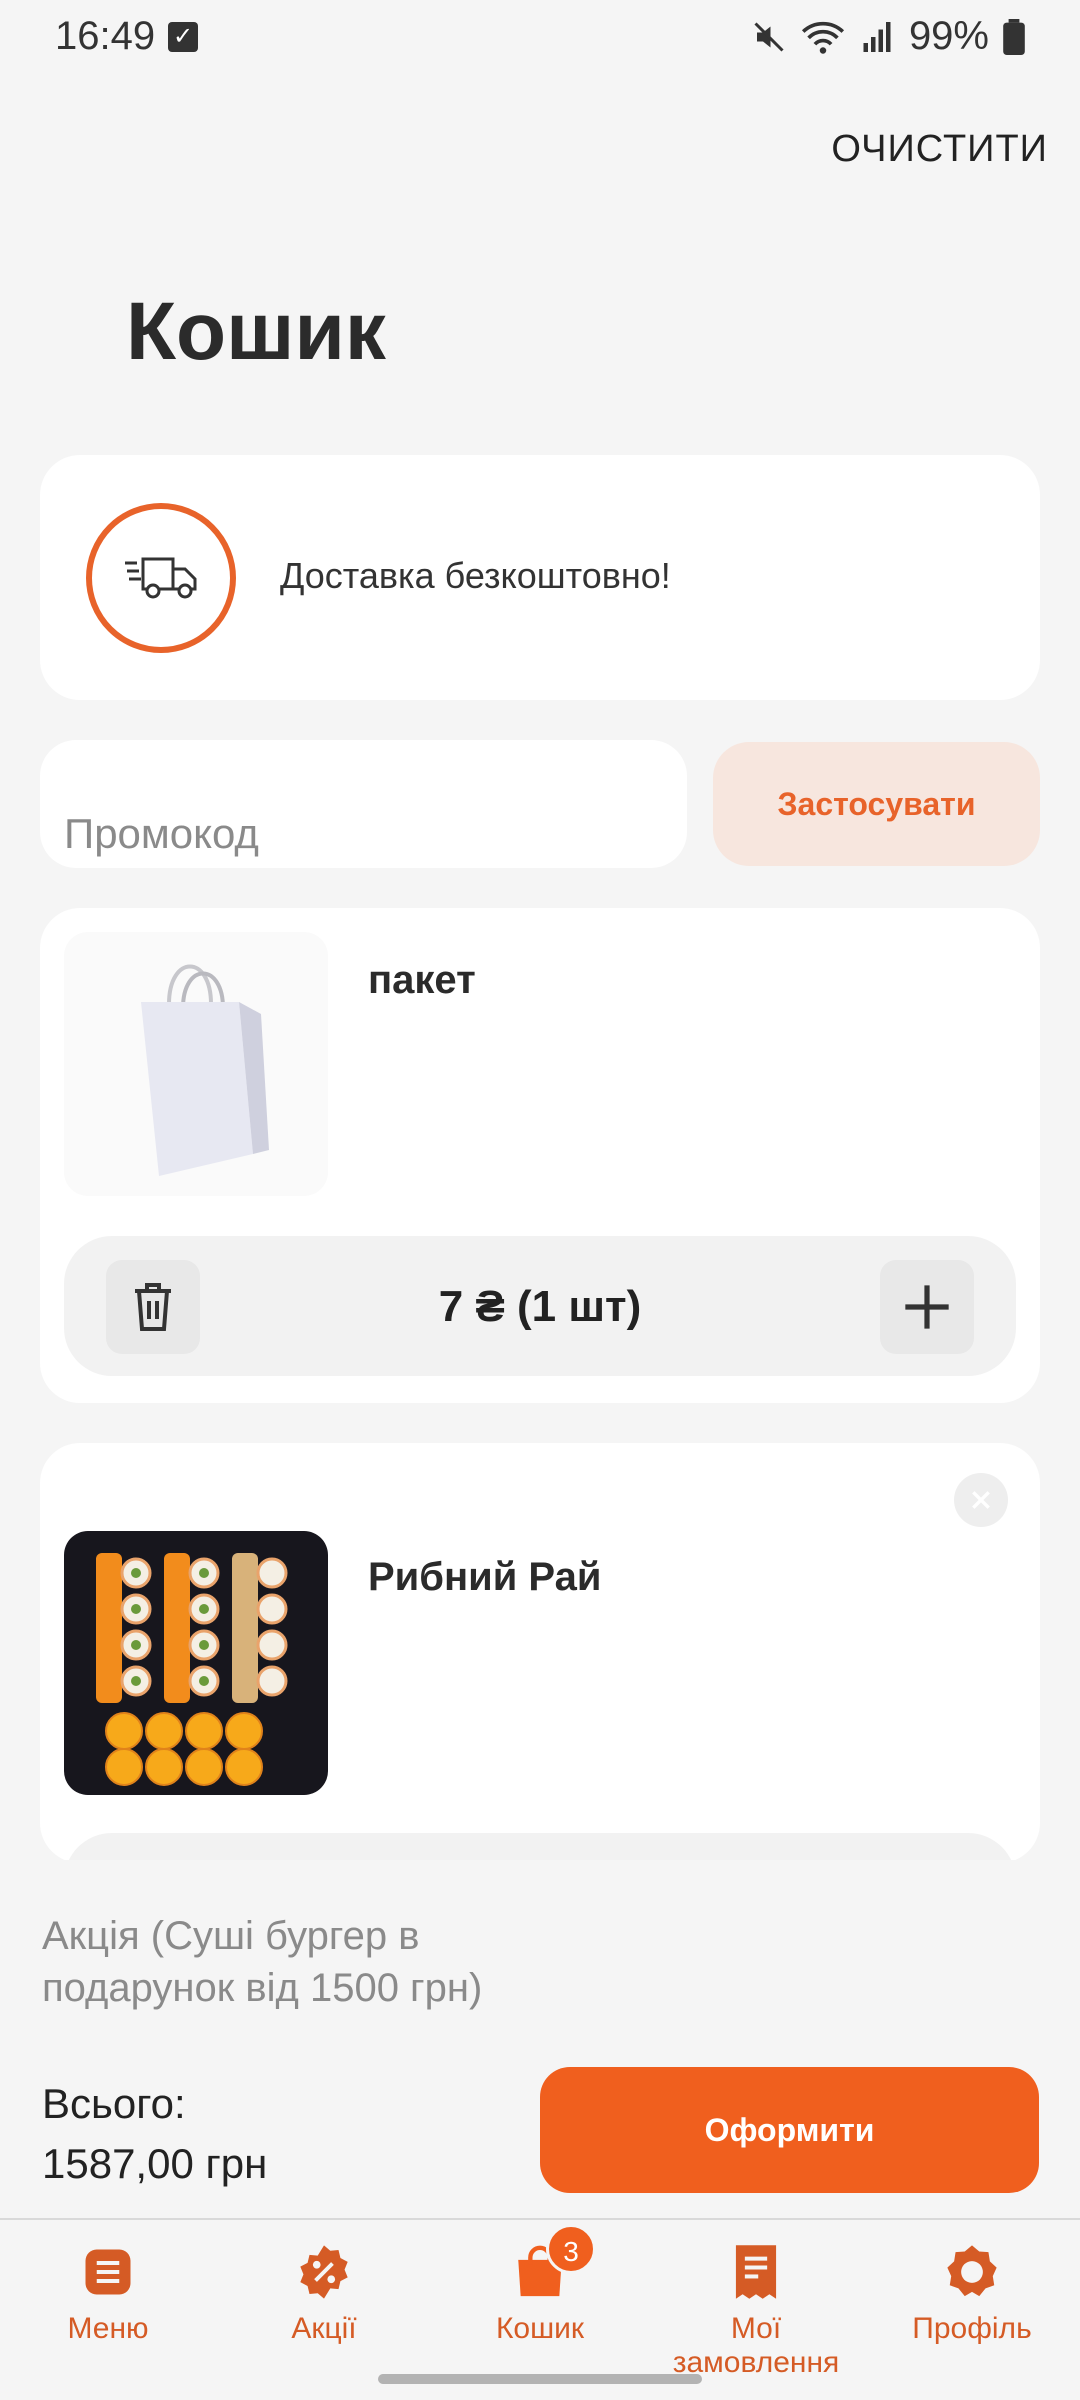 This screenshot has width=1080, height=2400. Describe the element at coordinates (324, 2272) in the screenshot. I see `discount-icon` at that location.